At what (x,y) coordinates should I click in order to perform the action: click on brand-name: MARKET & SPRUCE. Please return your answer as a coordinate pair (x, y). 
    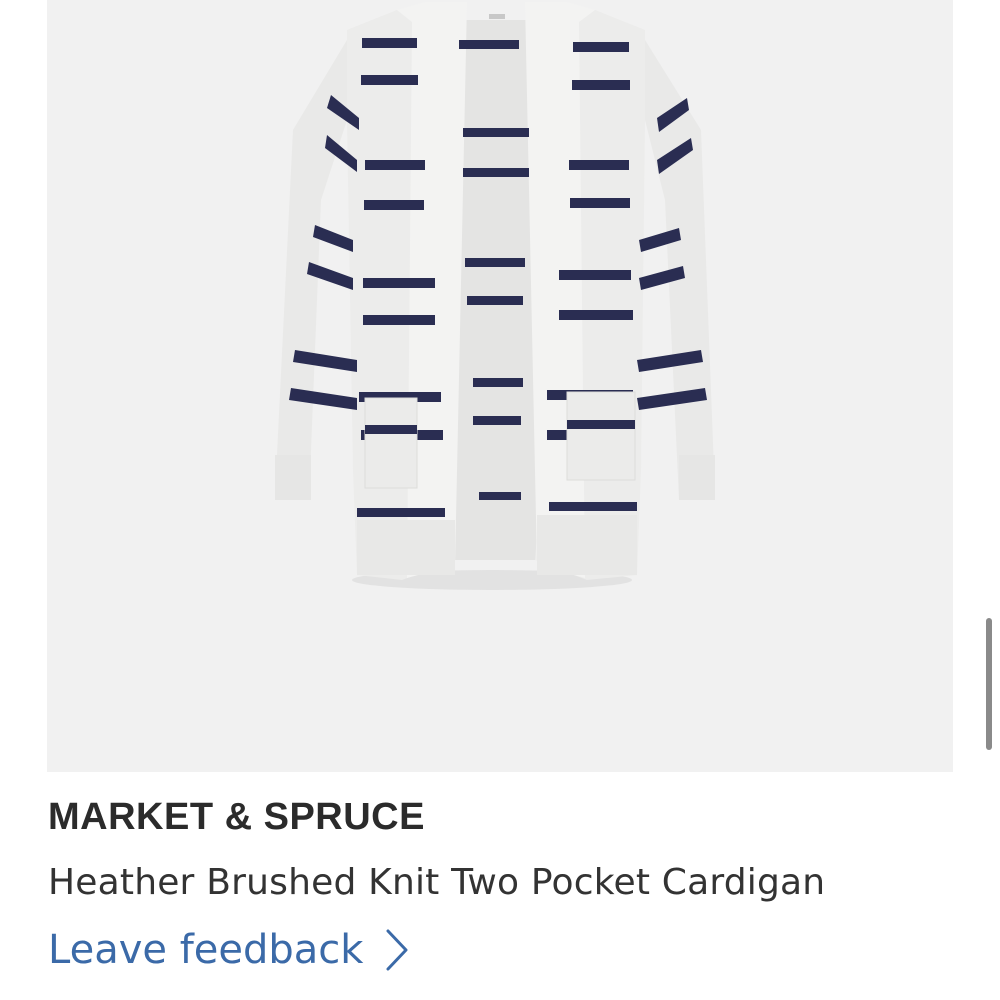
    Looking at the image, I should click on (236, 817).